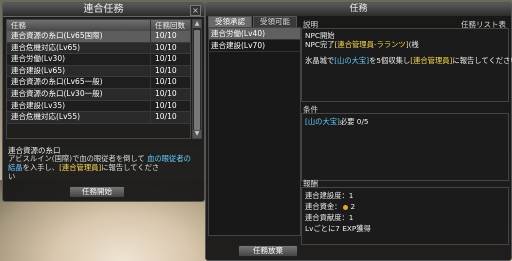 This screenshot has height=261, width=512. Describe the element at coordinates (41, 167) in the screenshot. I see `desc-text: を入手し、` at that location.